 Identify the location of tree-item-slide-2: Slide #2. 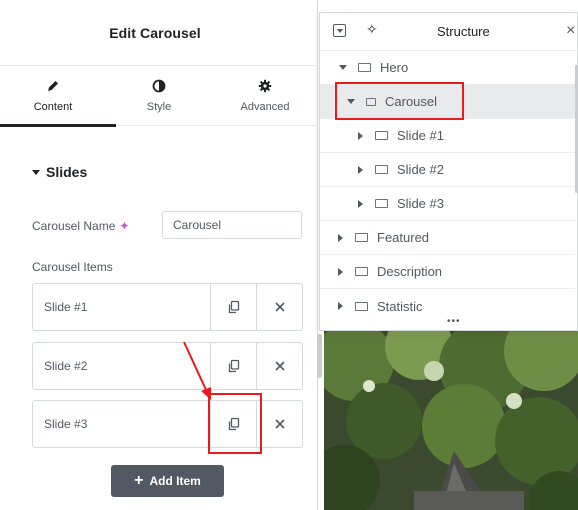
(447, 170).